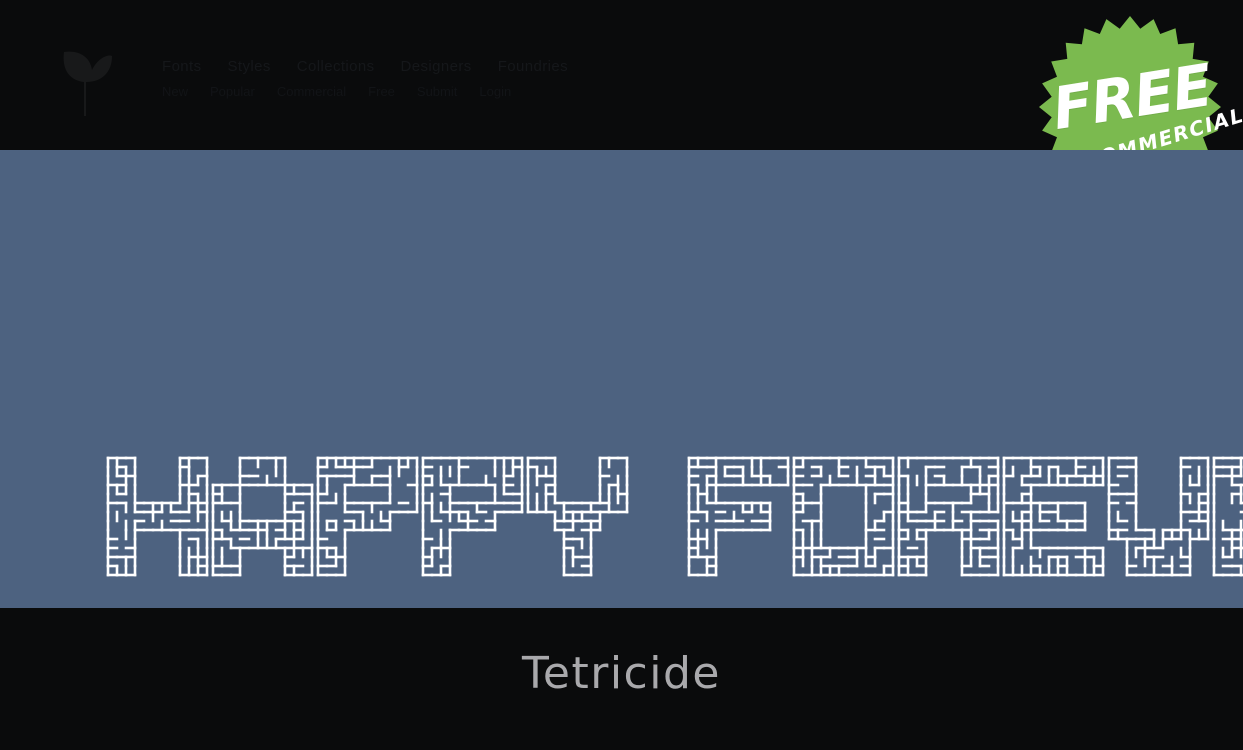 The height and width of the screenshot is (750, 1243). I want to click on badge-ribbon: FOR COMMERCIAL USE, so click(1134, 118).